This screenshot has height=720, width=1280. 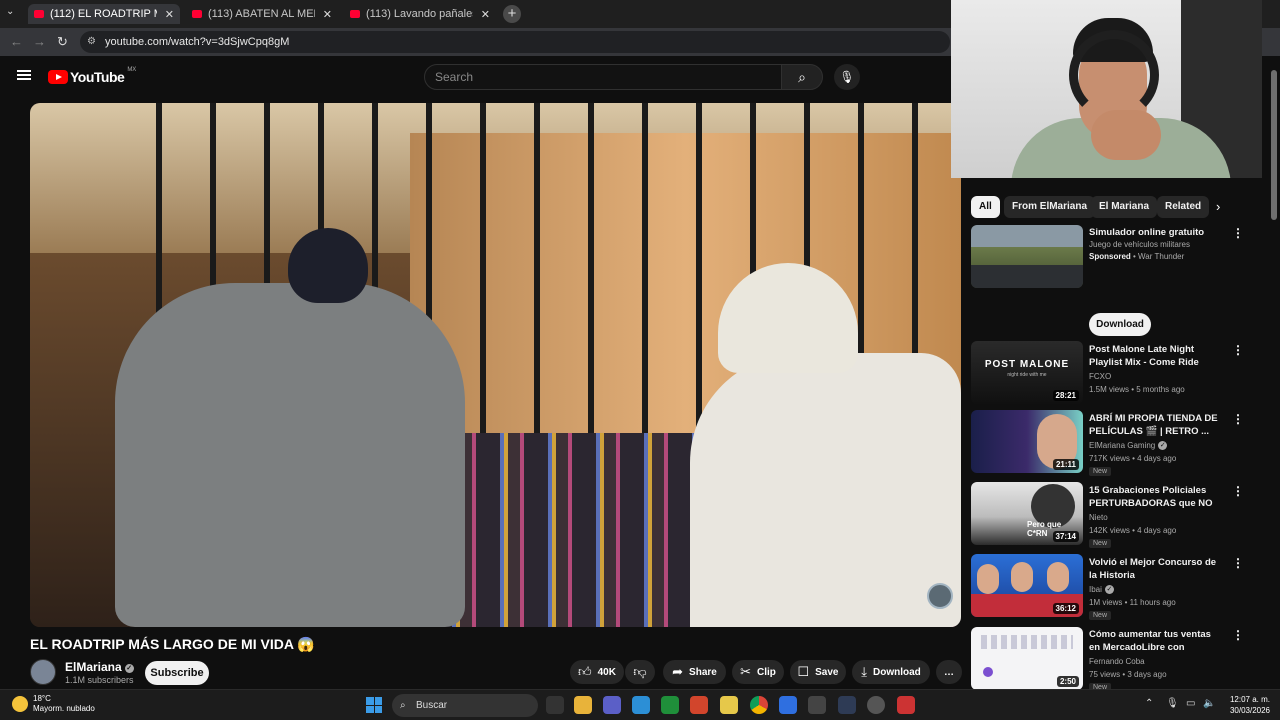 I want to click on ad-download-button: Download, so click(x=1120, y=324).